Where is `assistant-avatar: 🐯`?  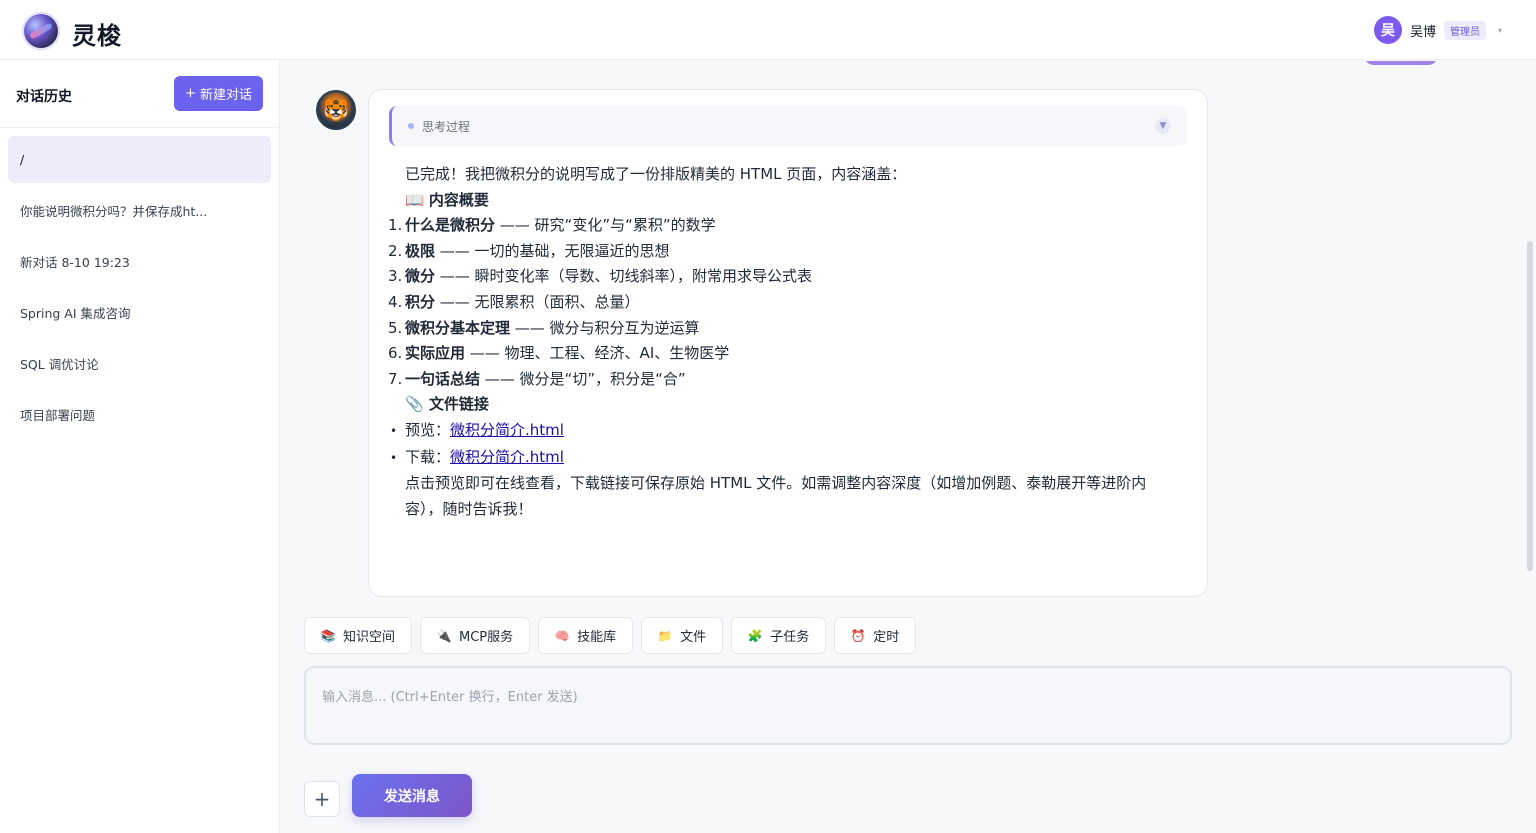
assistant-avatar: 🐯 is located at coordinates (336, 110).